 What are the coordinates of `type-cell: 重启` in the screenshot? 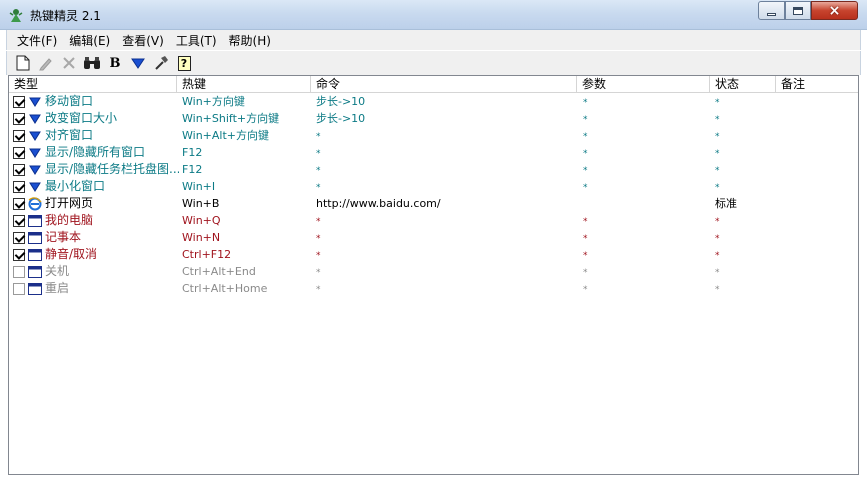 It's located at (96, 288).